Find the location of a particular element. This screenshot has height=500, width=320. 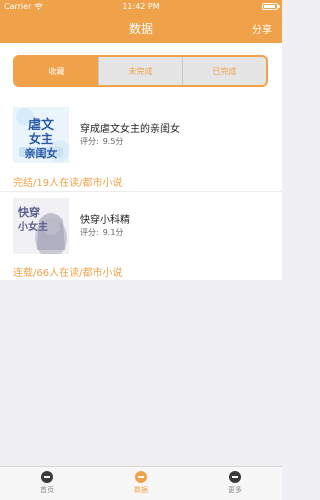

book-cover-art: 快穿 小女主 is located at coordinates (41, 226).